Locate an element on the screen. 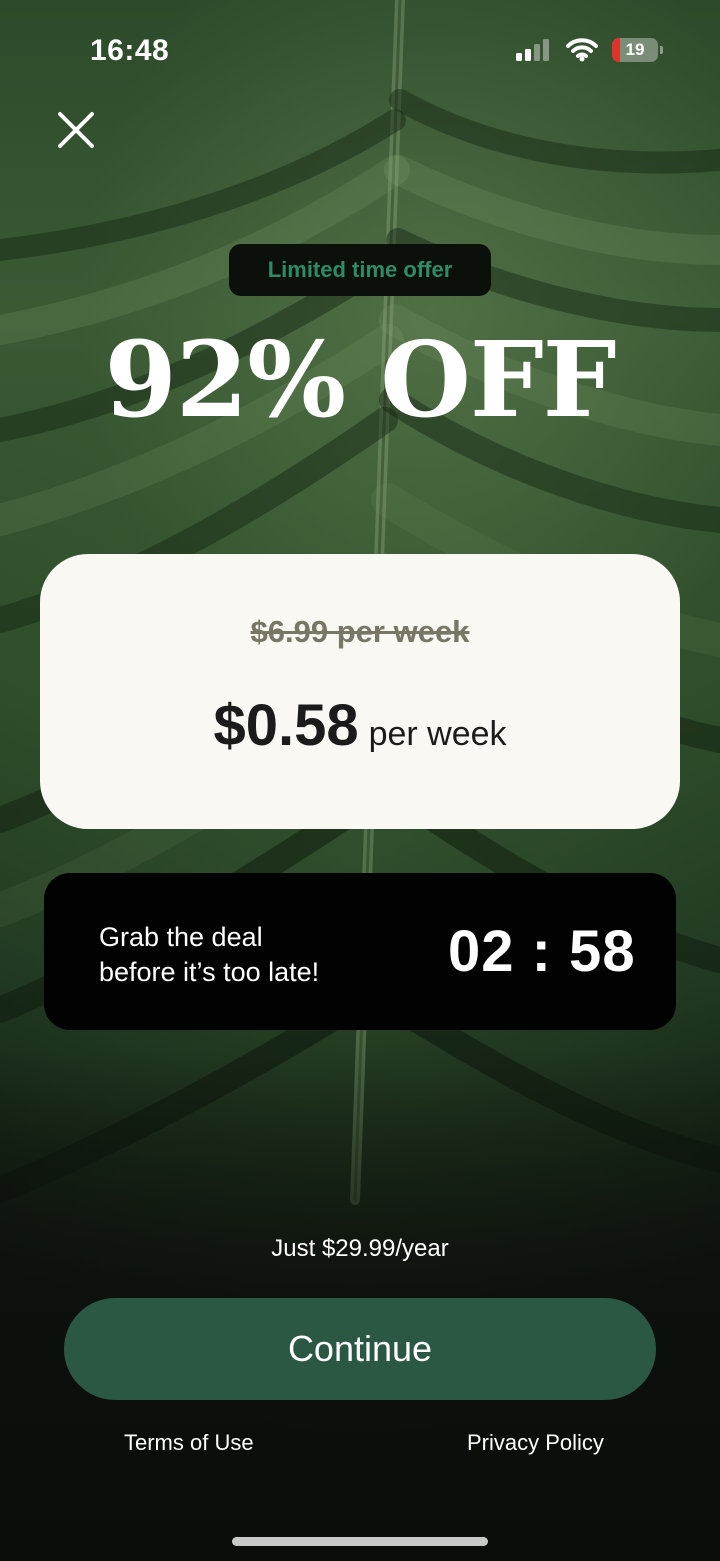 The width and height of the screenshot is (720, 1561). close-button is located at coordinates (76, 130).